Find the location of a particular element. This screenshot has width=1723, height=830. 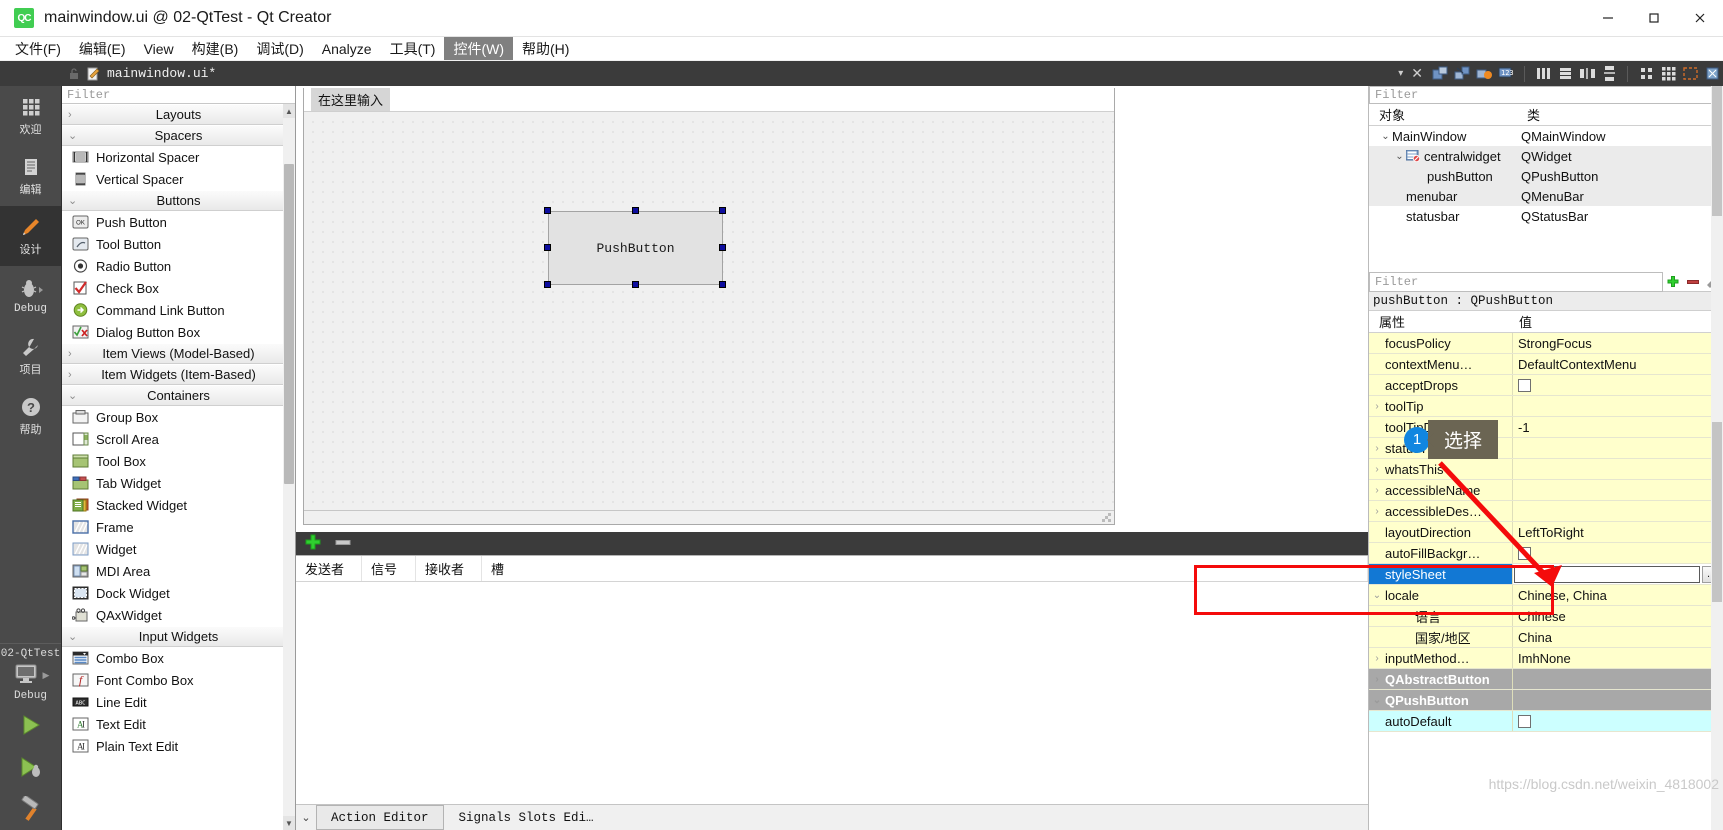

widget-category-item-views: › Item Views (Model-Based) is located at coordinates (178, 353).